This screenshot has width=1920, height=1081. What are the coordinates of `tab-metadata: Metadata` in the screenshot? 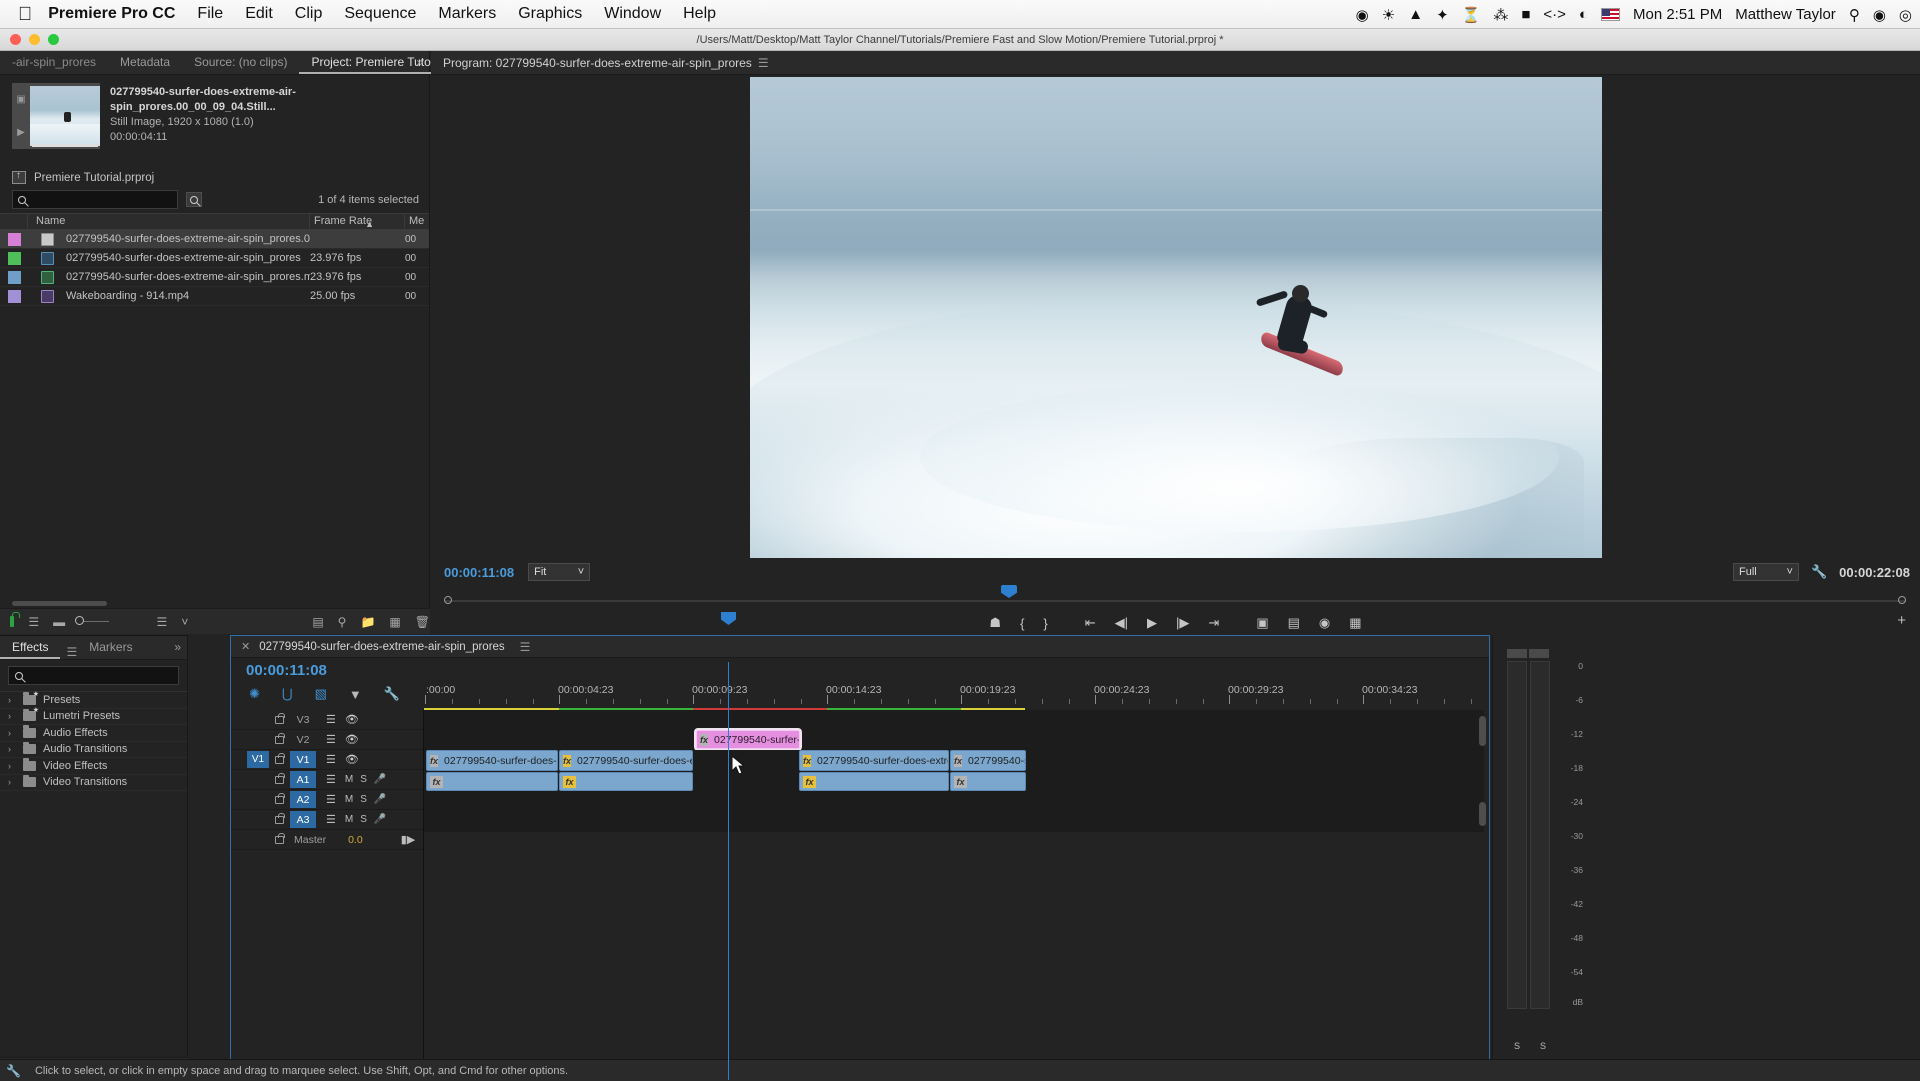 It's located at (145, 62).